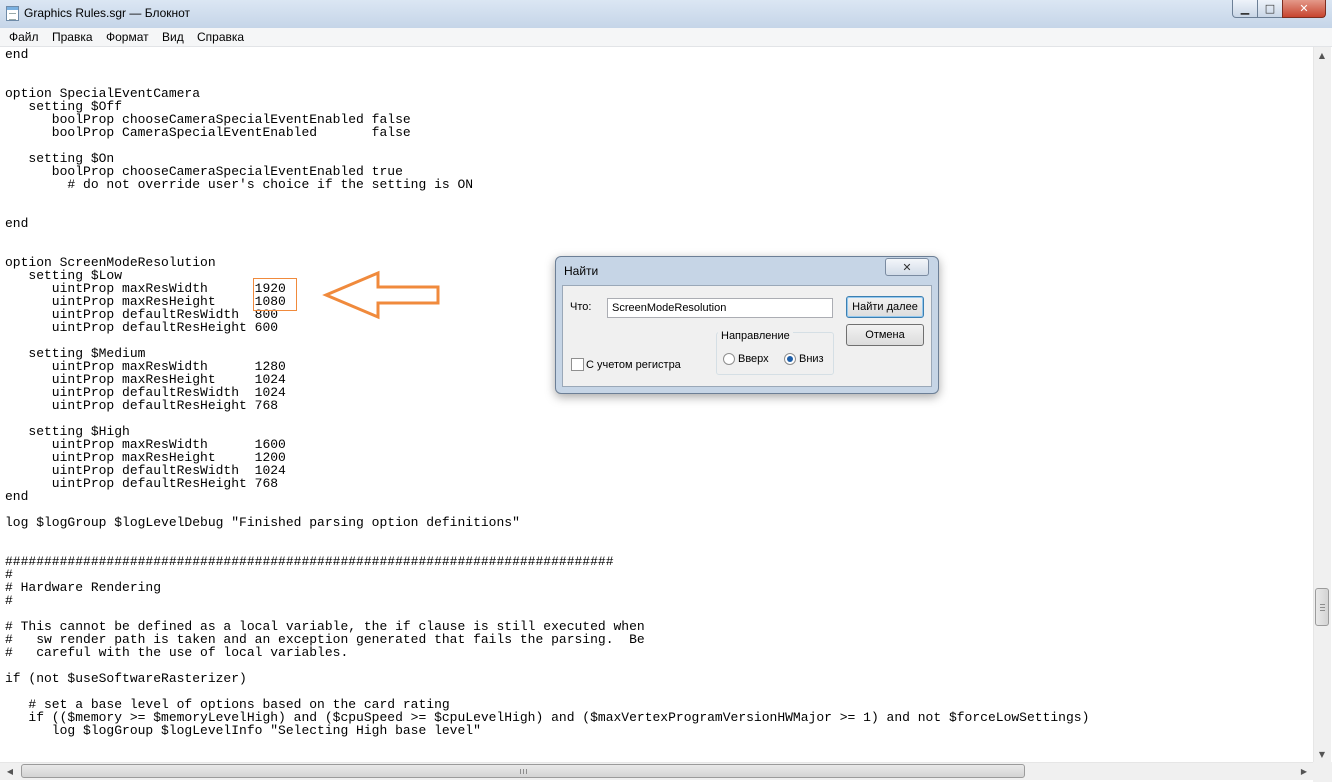  I want to click on scroll-left-arrow-icon: ◀, so click(10, 771).